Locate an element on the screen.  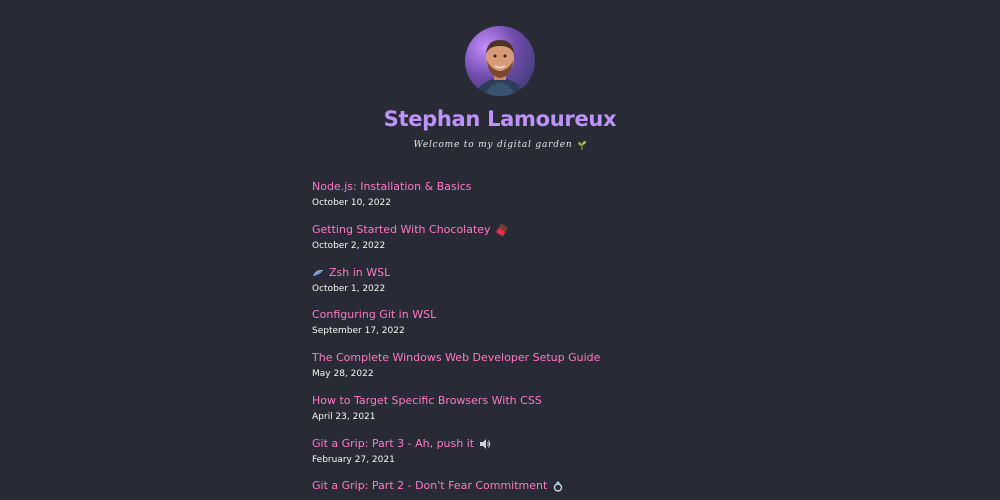
post-date: October 2, 2022 is located at coordinates (349, 245).